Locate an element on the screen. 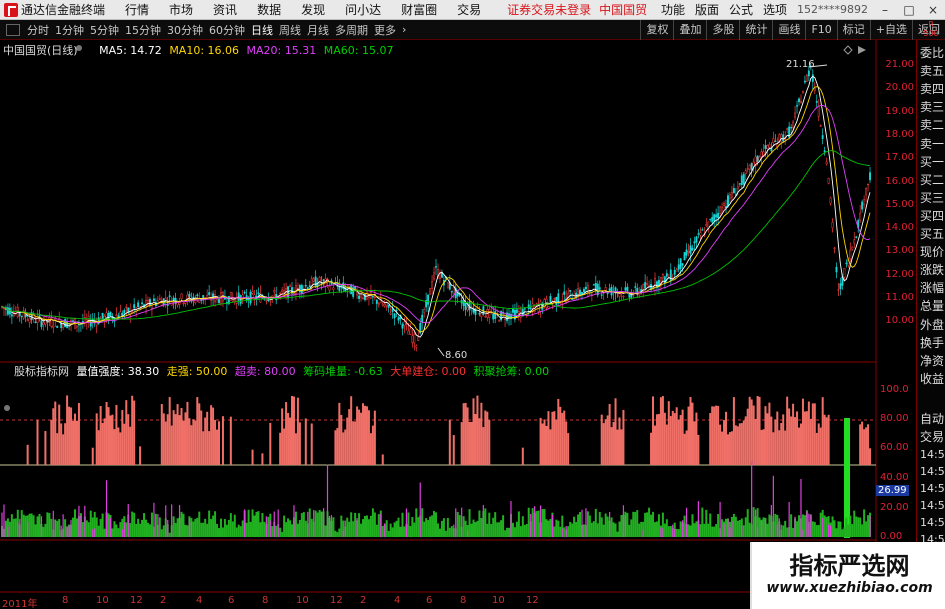 This screenshot has height=609, width=945. period-more: 更多 is located at coordinates (385, 30).